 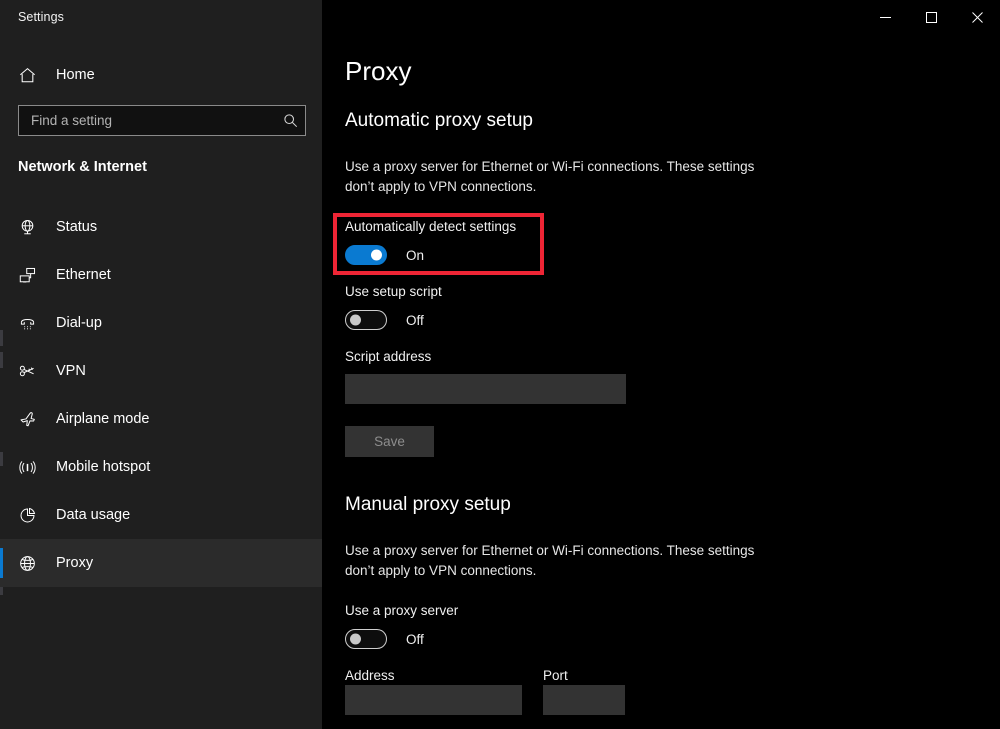 What do you see at coordinates (27, 323) in the screenshot?
I see `dialup-phone-icon` at bounding box center [27, 323].